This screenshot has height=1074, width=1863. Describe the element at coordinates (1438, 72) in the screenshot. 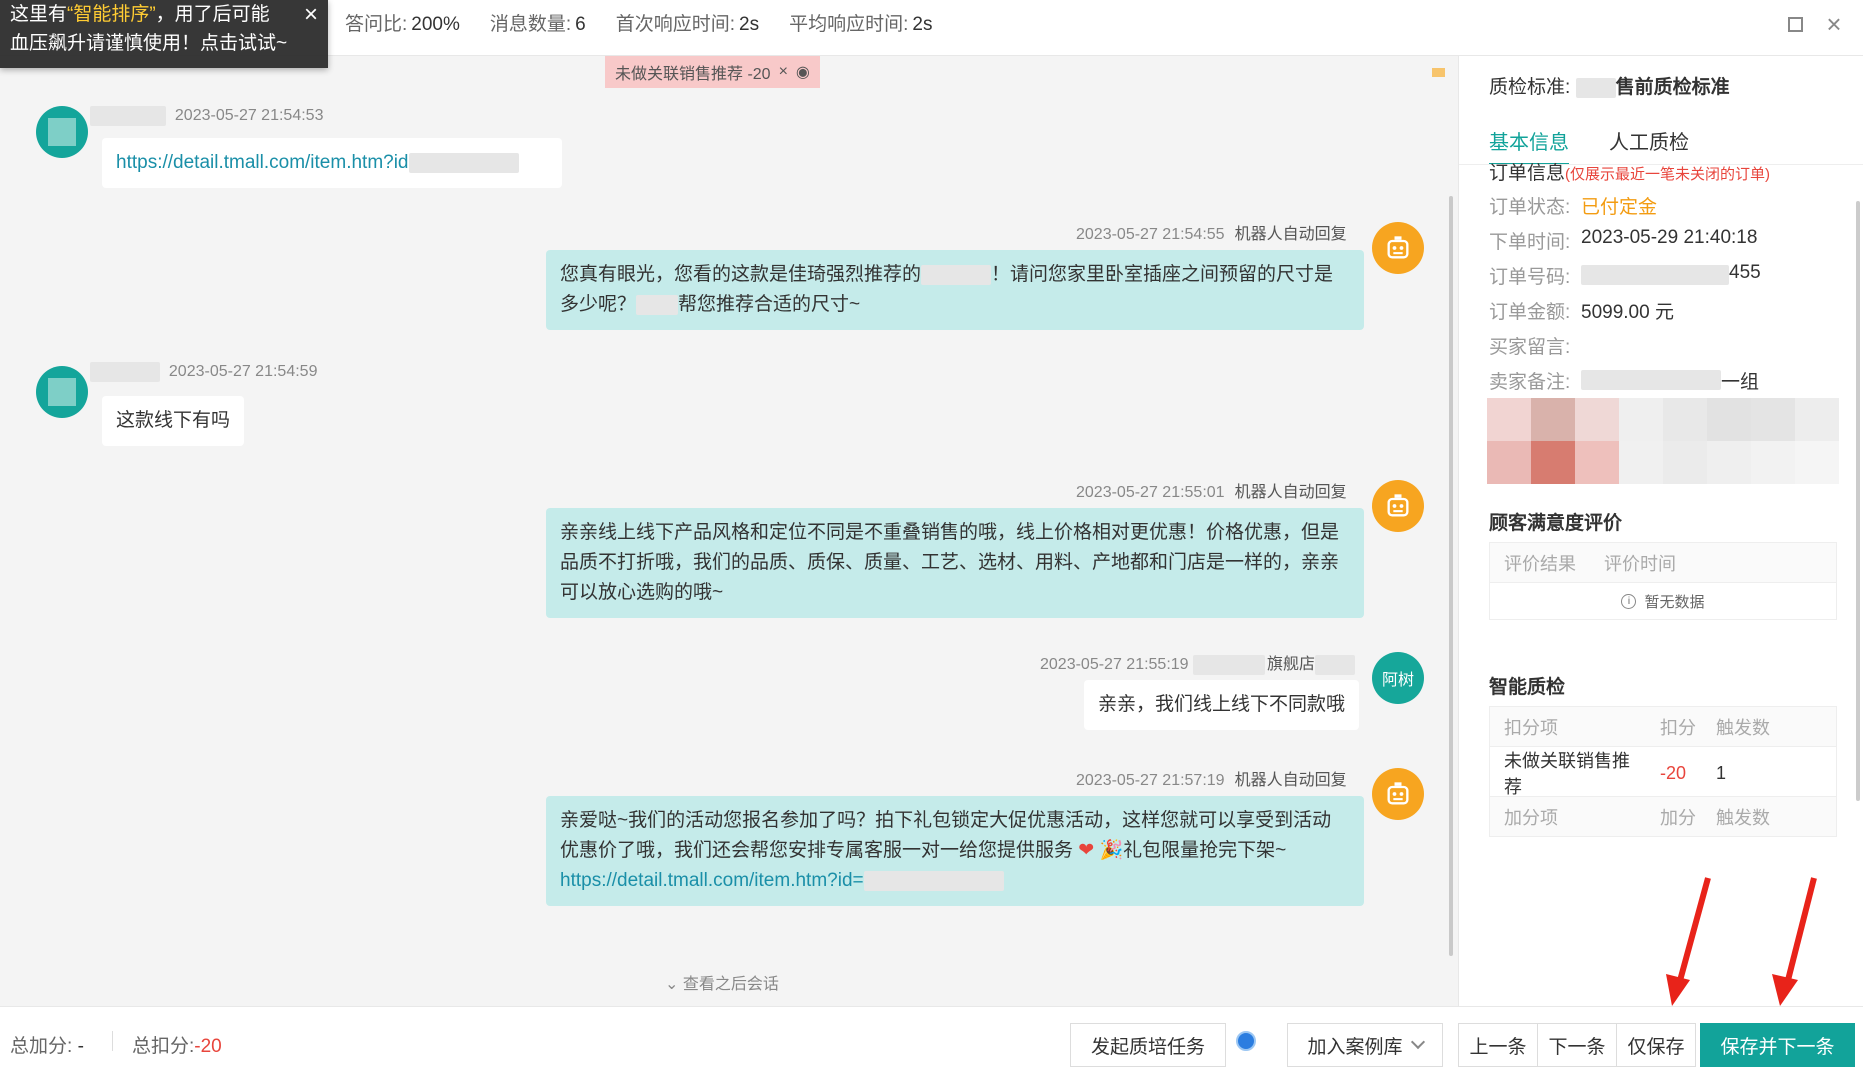

I see `scroll-marker` at that location.